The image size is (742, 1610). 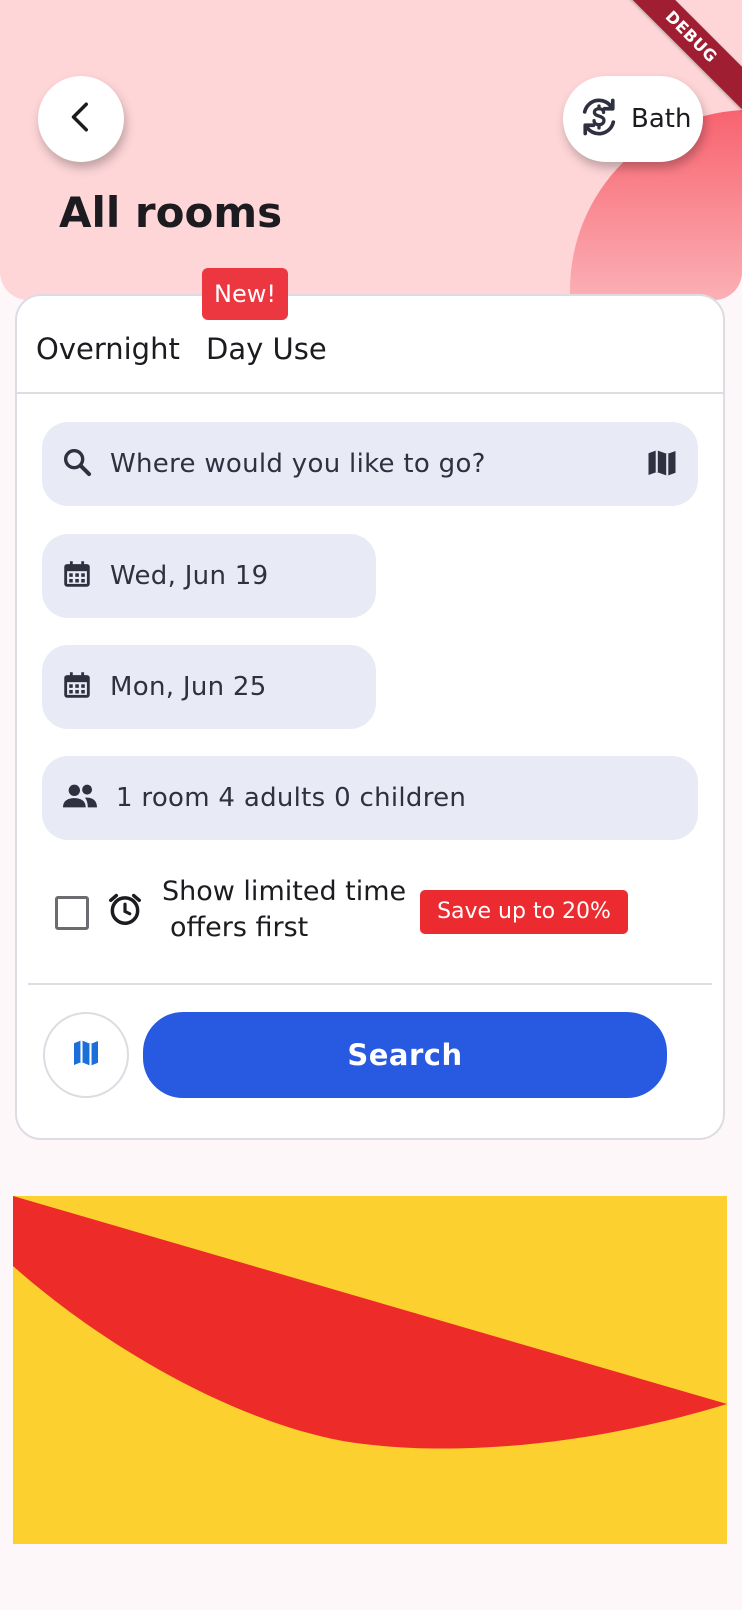 I want to click on limited-offers-label-line1: Show limited time, so click(x=284, y=891).